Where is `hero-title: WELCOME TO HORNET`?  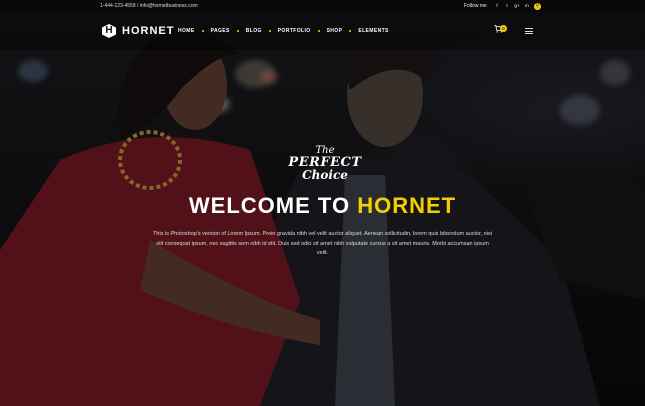
hero-title: WELCOME TO HORNET is located at coordinates (322, 206).